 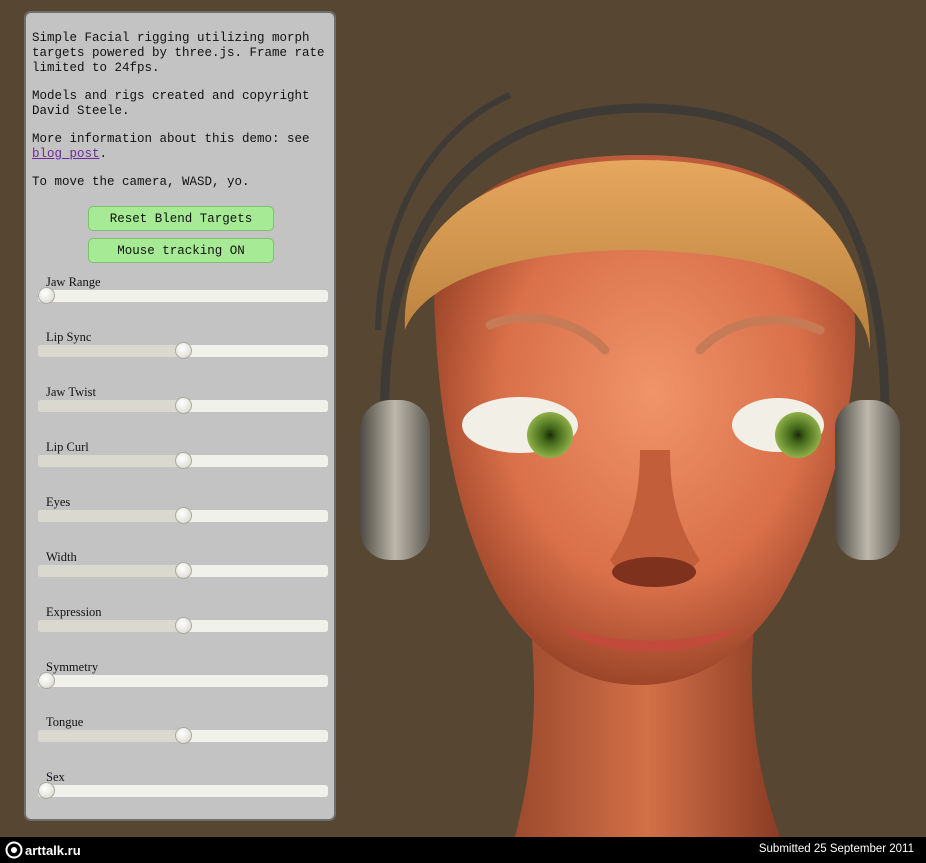 I want to click on slider-label: Symmetry, so click(x=72, y=667).